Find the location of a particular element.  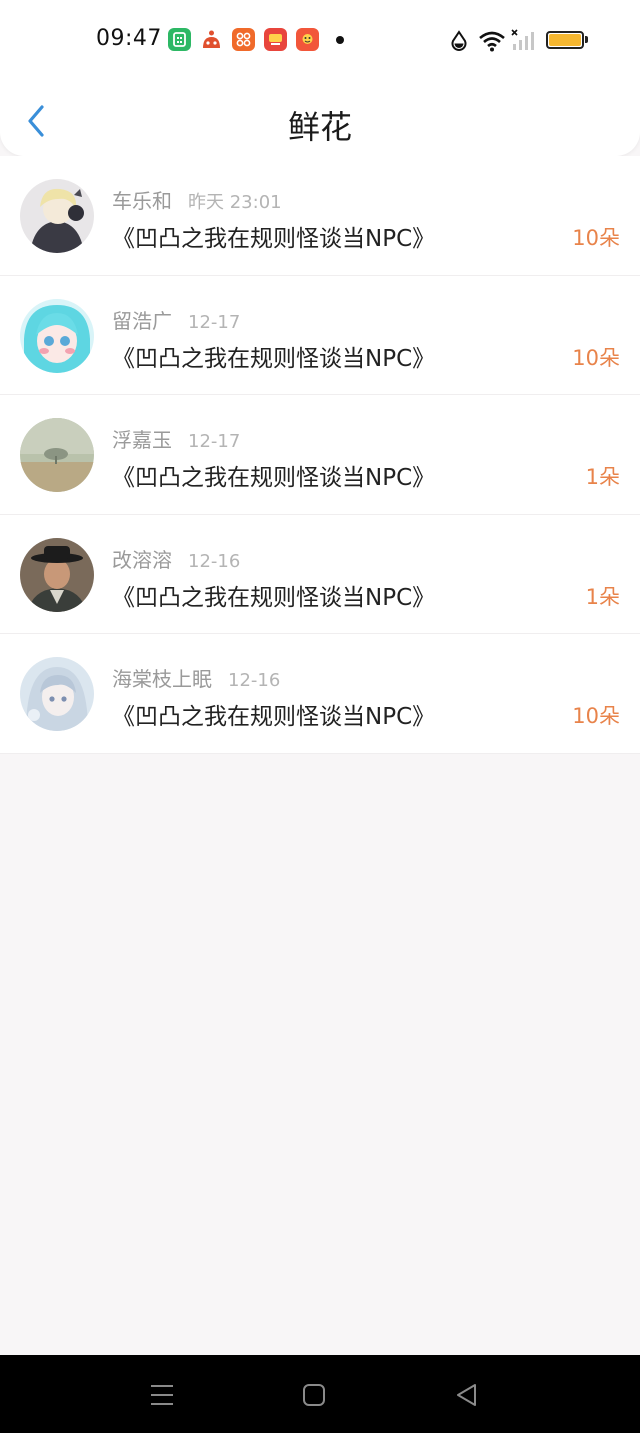

battery-fill is located at coordinates (565, 40).